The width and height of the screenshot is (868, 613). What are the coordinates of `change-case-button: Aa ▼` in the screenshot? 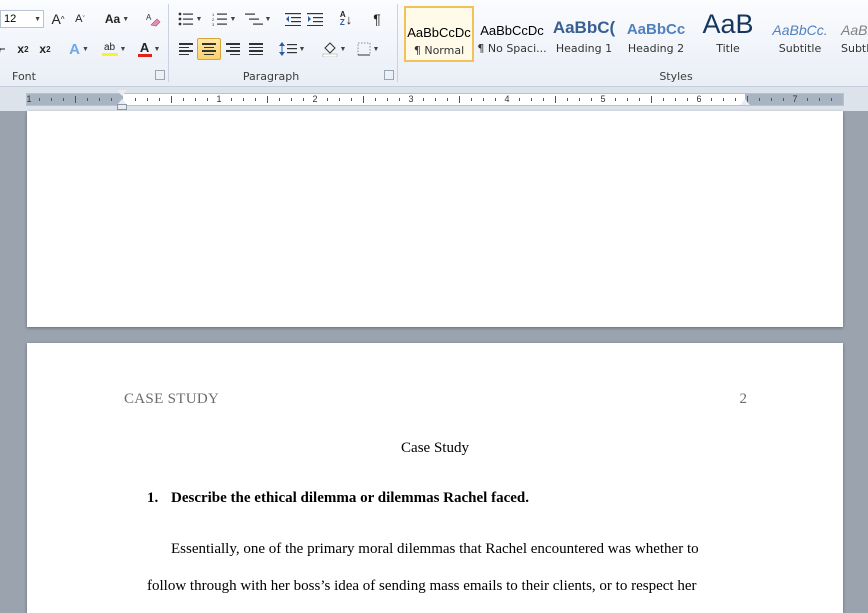 It's located at (117, 19).